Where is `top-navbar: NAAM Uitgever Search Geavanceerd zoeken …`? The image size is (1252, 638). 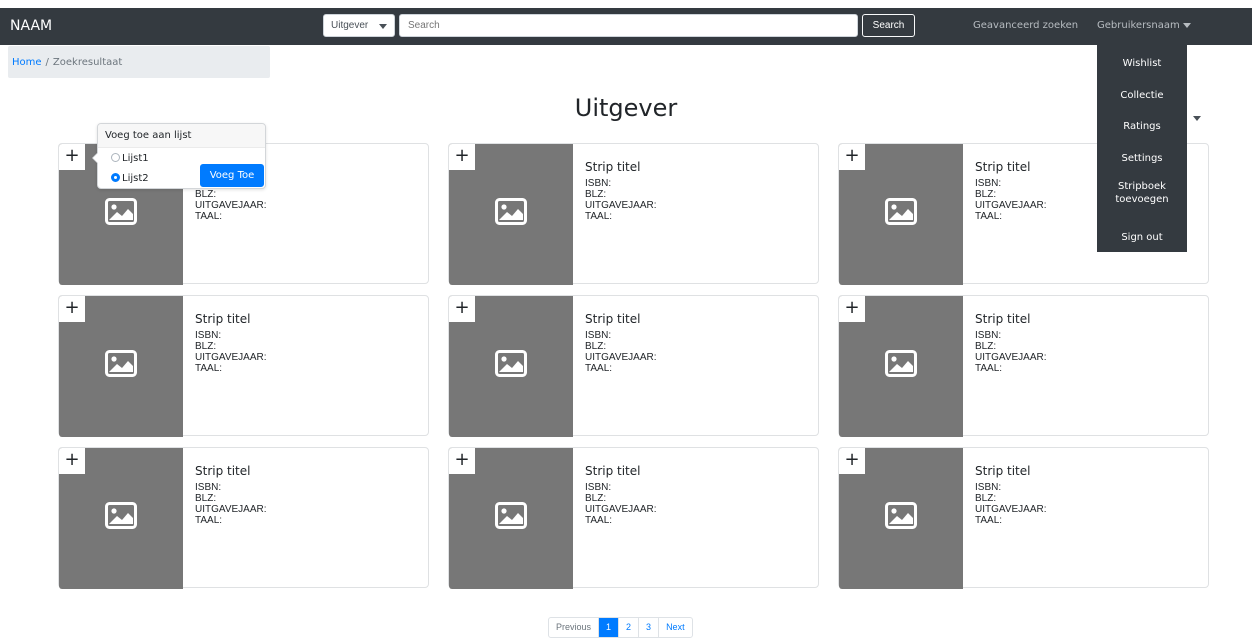
top-navbar: NAAM Uitgever Search Geavanceerd zoeken … is located at coordinates (626, 26).